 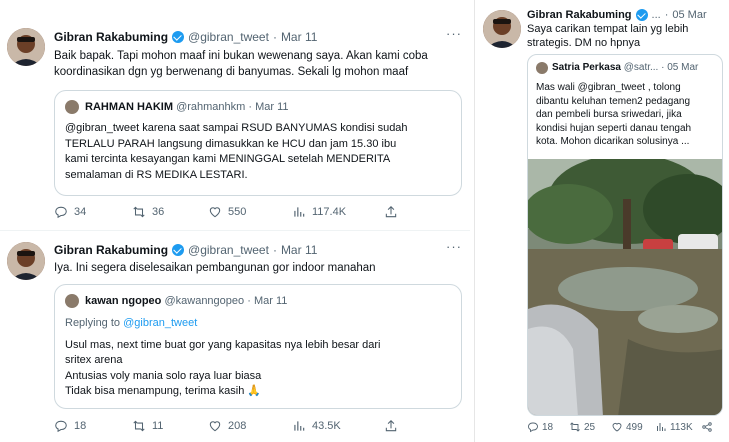 I want to click on reply-button: 34, so click(x=93, y=212).